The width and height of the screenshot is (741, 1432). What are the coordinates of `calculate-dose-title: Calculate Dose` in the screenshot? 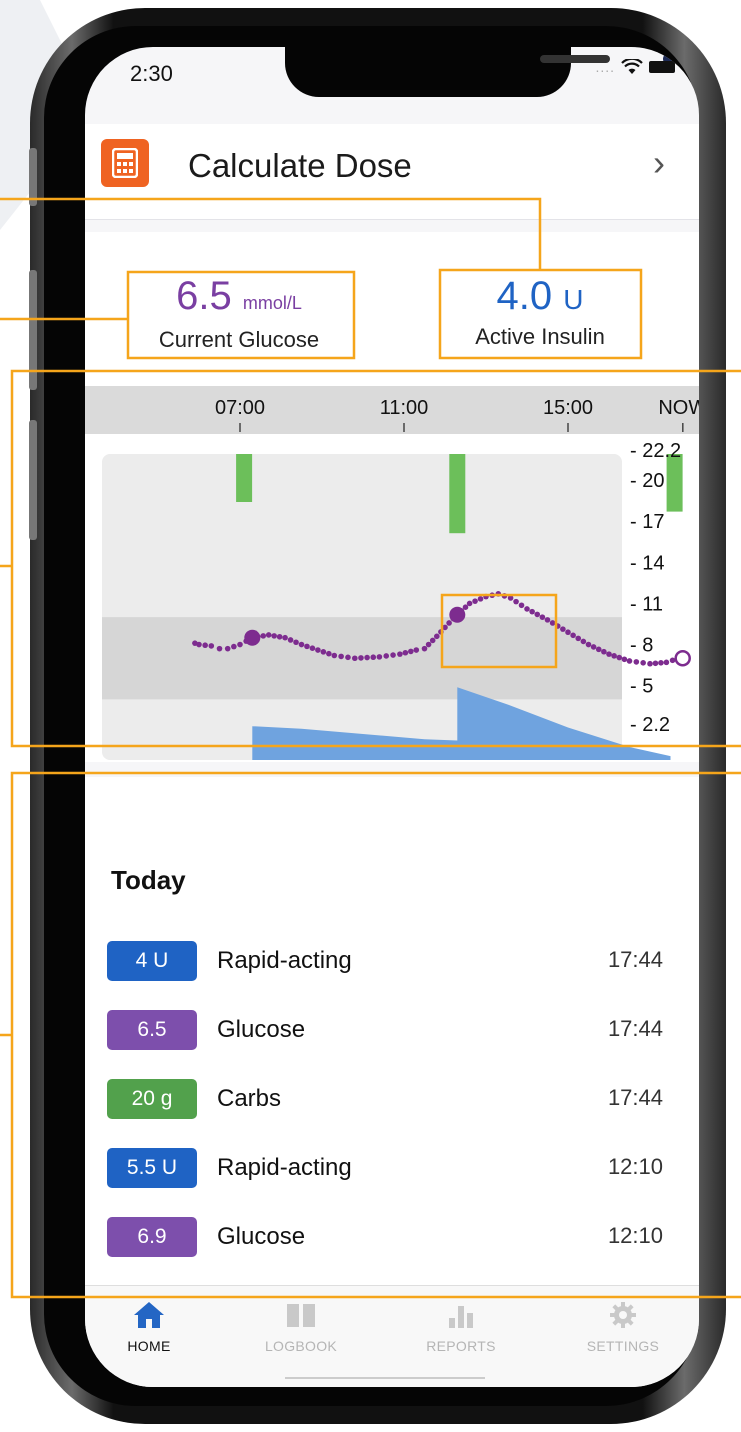 It's located at (300, 165).